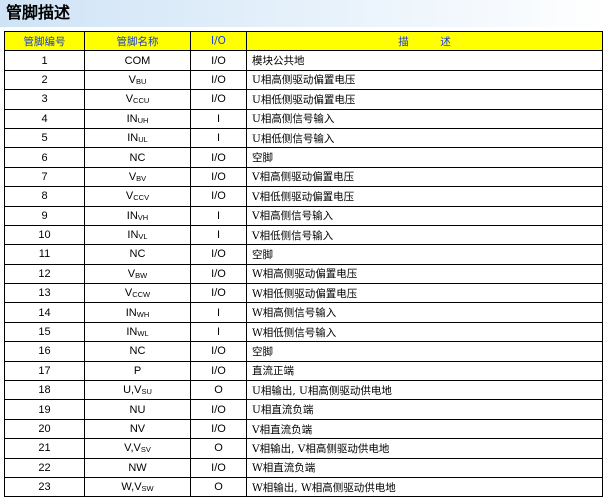  Describe the element at coordinates (424, 390) in the screenshot. I see `pin-description: U相输出, U相高侧驱动供电地` at that location.